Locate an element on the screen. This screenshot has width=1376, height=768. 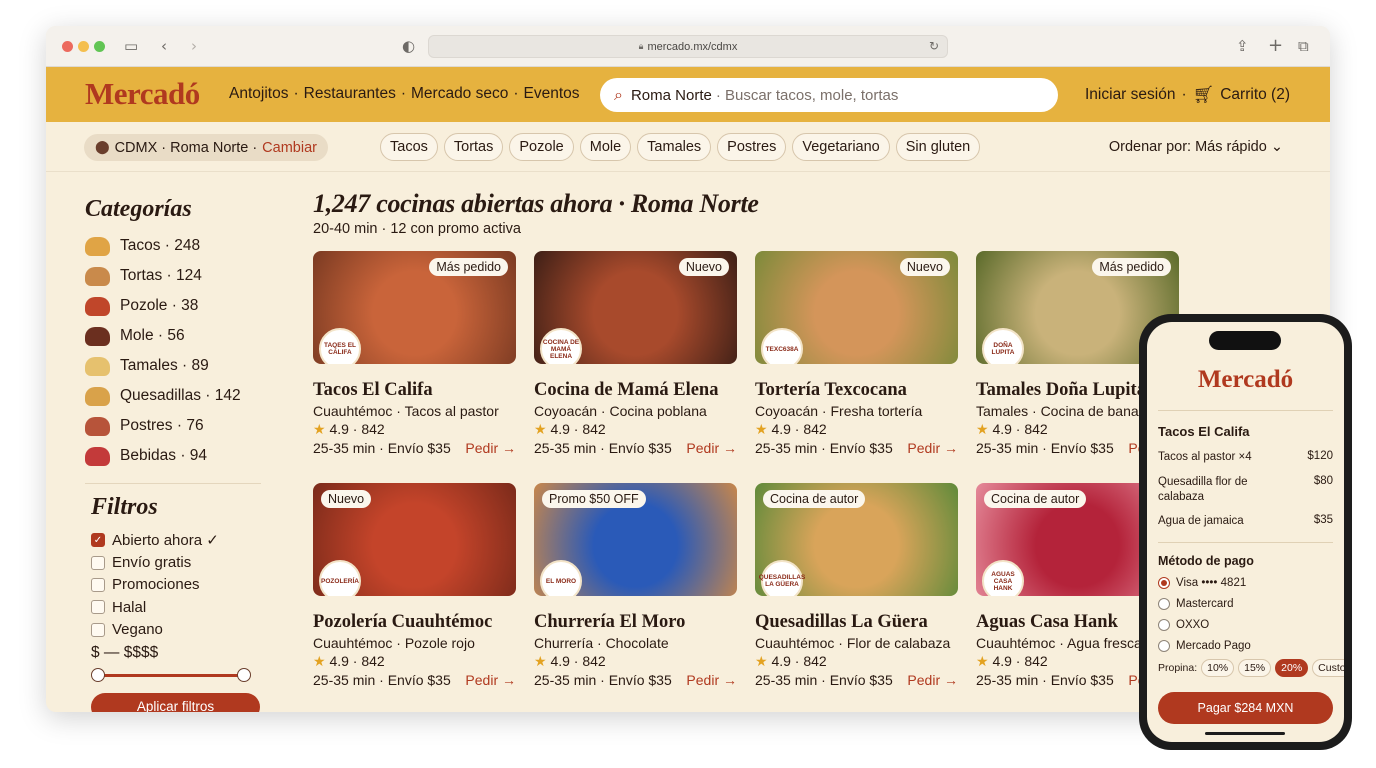
pay-button: Pagar $284 MXN is located at coordinates (1245, 708).